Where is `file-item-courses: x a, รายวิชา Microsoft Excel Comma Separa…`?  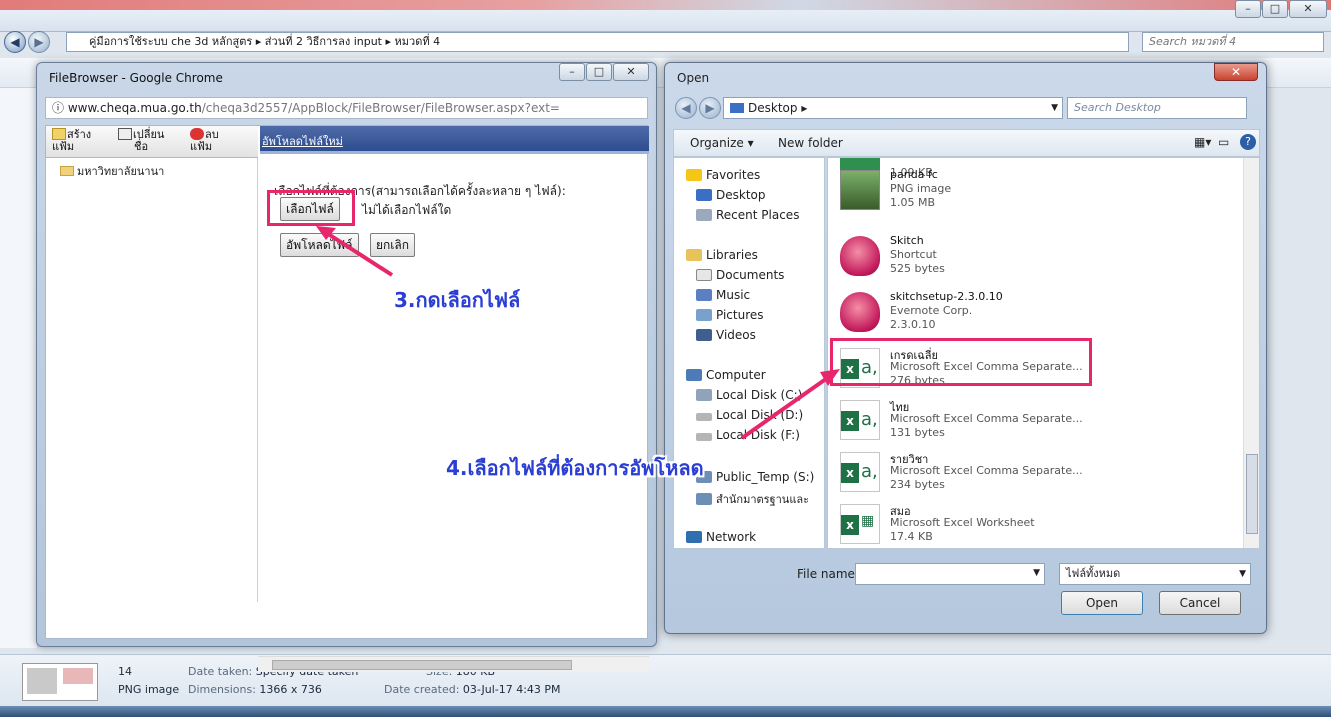
file-item-courses: x a, รายวิชา Microsoft Excel Comma Separa… is located at coordinates (1045, 477).